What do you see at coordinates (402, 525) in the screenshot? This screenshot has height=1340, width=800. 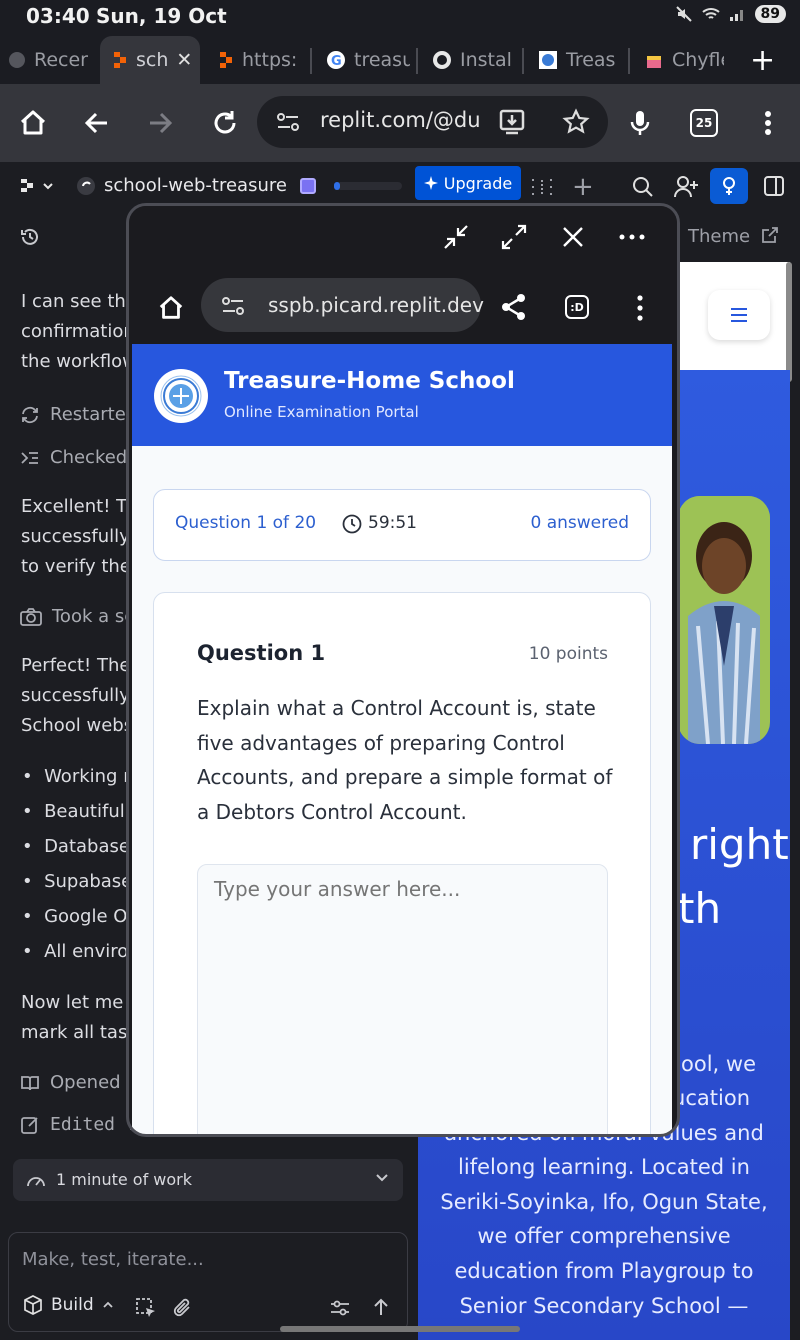 I see `exam-status-card: Question 1 of 20 59:51 0 answered` at bounding box center [402, 525].